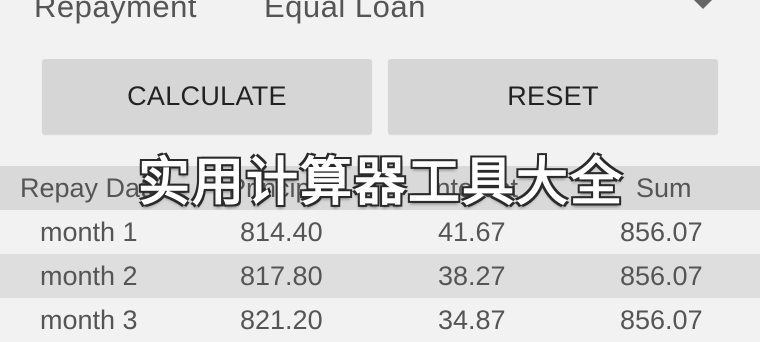 This screenshot has width=760, height=342. I want to click on cell-principal: 814.40, so click(281, 232).